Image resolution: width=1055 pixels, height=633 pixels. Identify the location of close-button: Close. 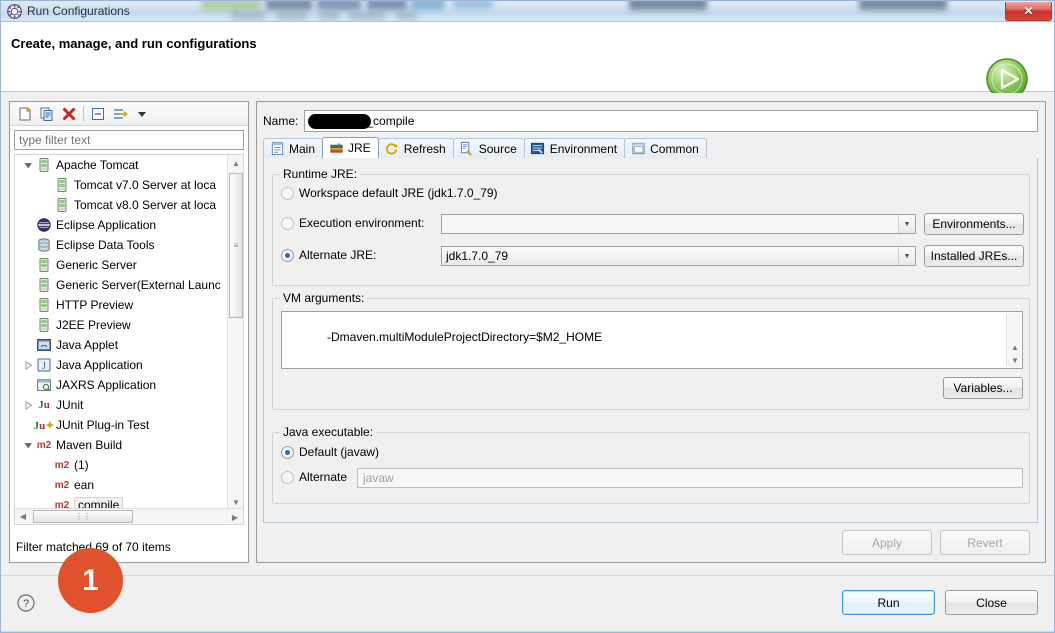
(991, 602).